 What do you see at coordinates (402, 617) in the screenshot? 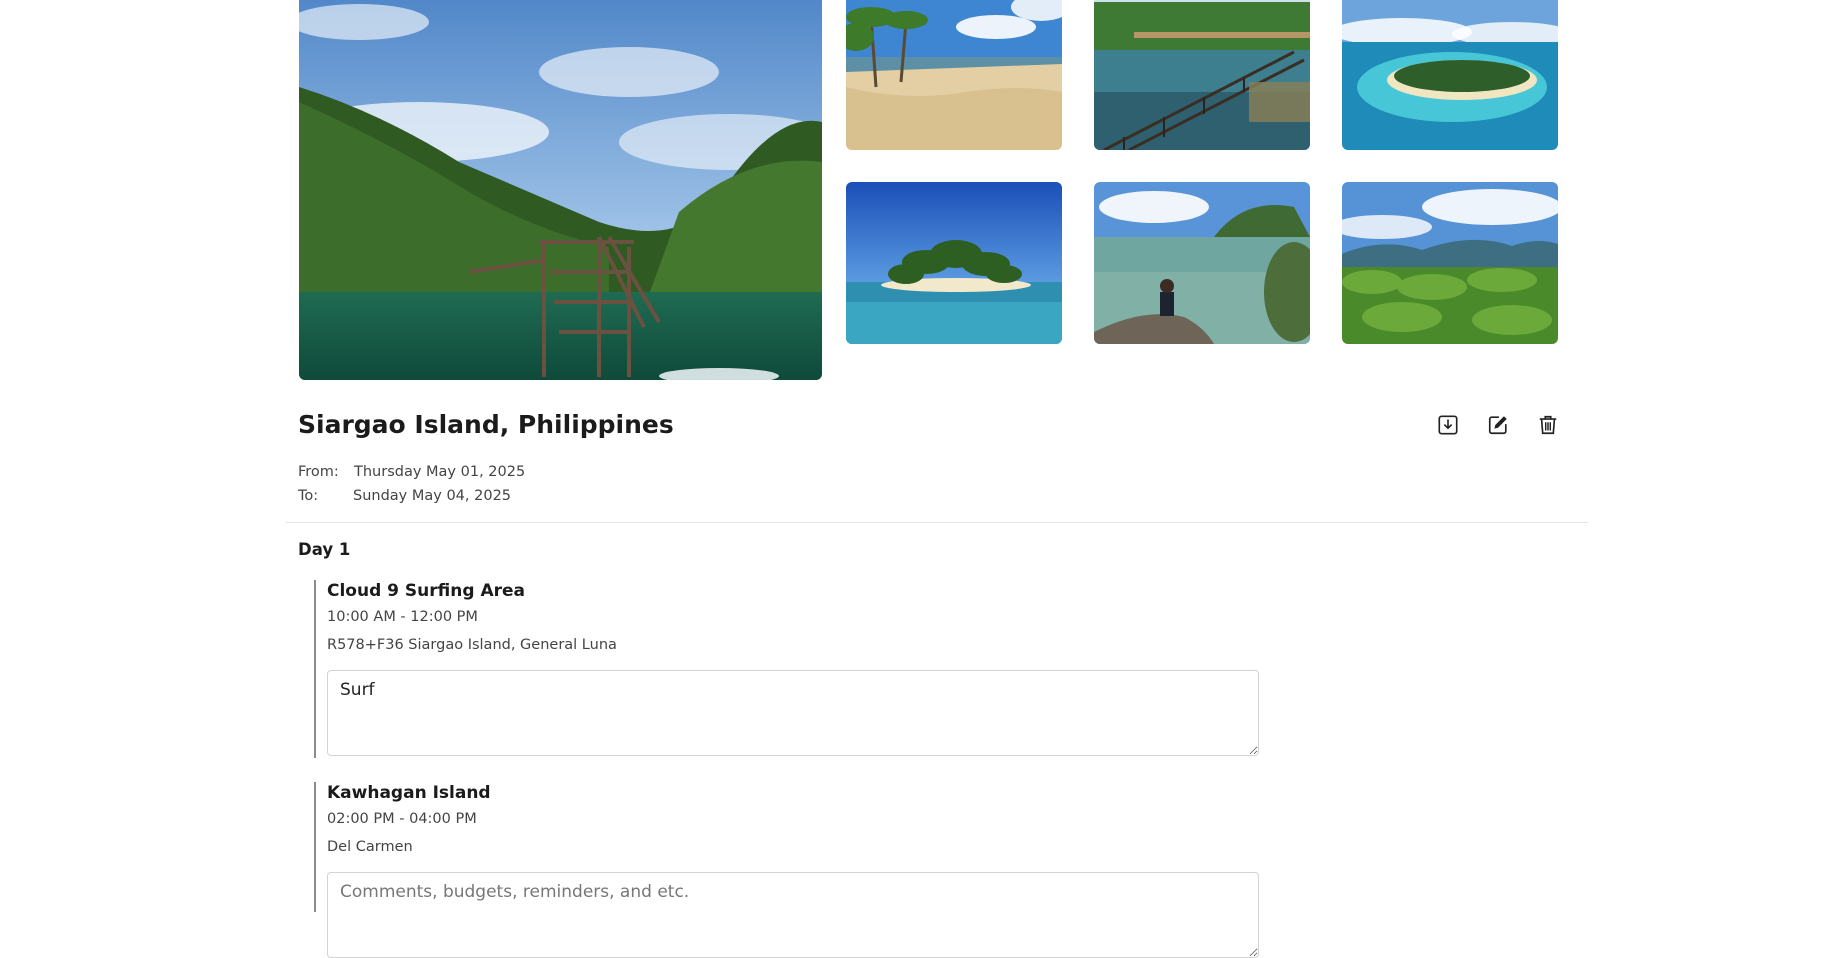
I see `activity-time: 10:00 AM - 12:00 PM` at bounding box center [402, 617].